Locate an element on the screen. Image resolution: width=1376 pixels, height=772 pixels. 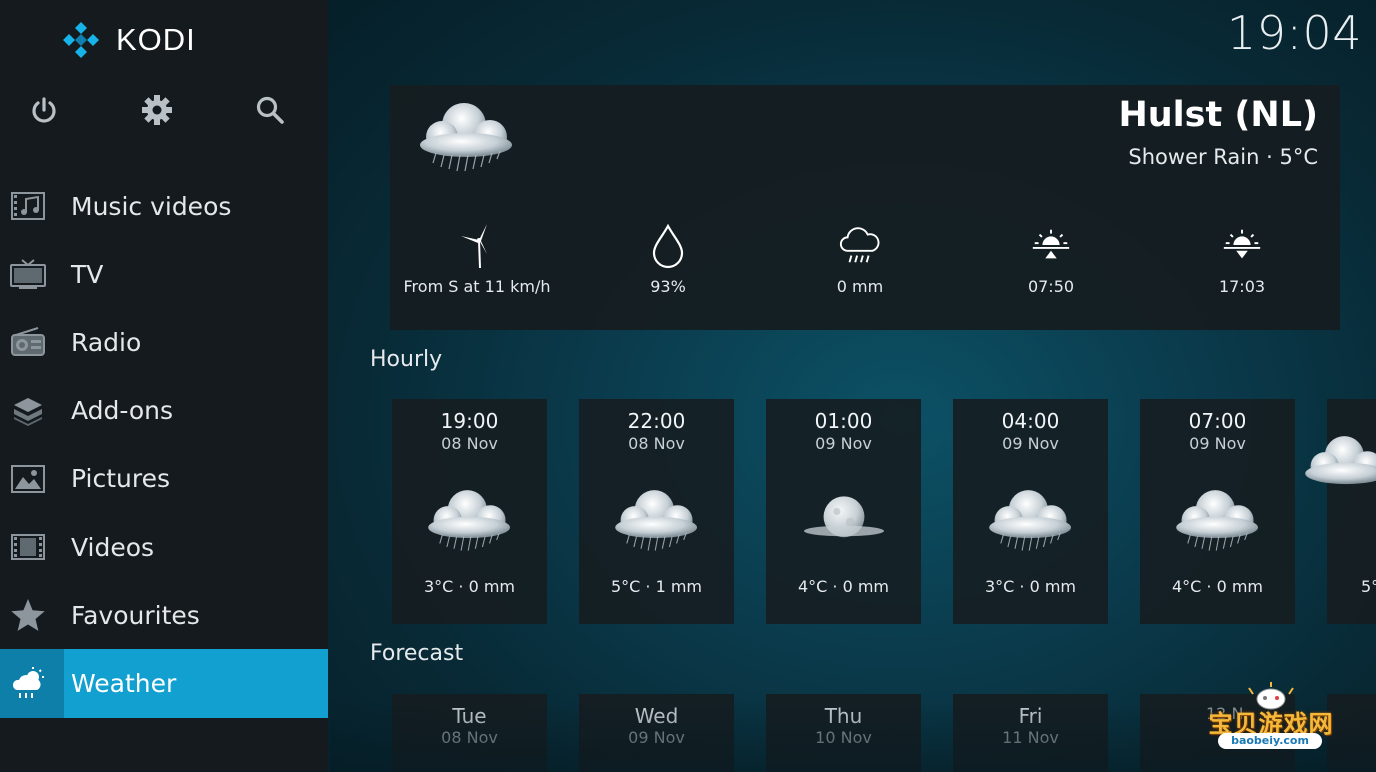
current-condition: Shower Rain · 5°C is located at coordinates (1223, 157).